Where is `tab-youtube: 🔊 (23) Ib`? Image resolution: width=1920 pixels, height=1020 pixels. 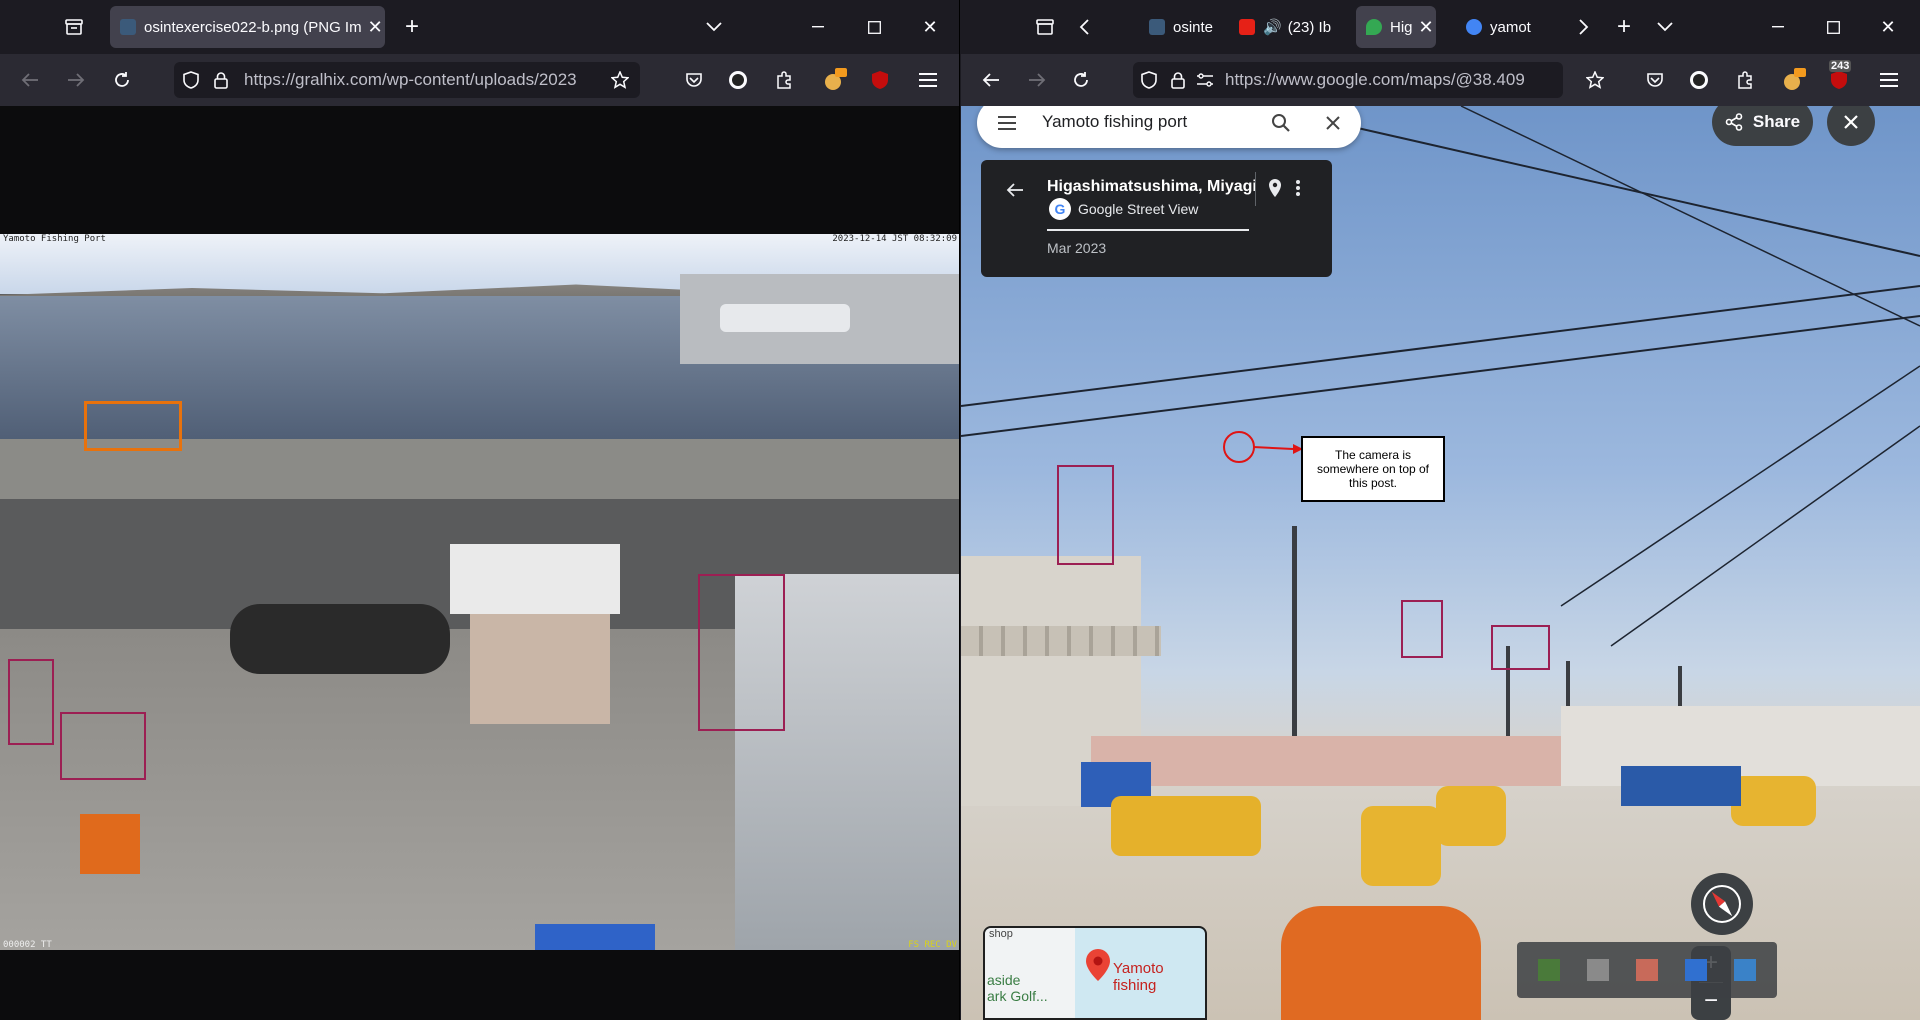 tab-youtube: 🔊 (23) Ib is located at coordinates (1296, 27).